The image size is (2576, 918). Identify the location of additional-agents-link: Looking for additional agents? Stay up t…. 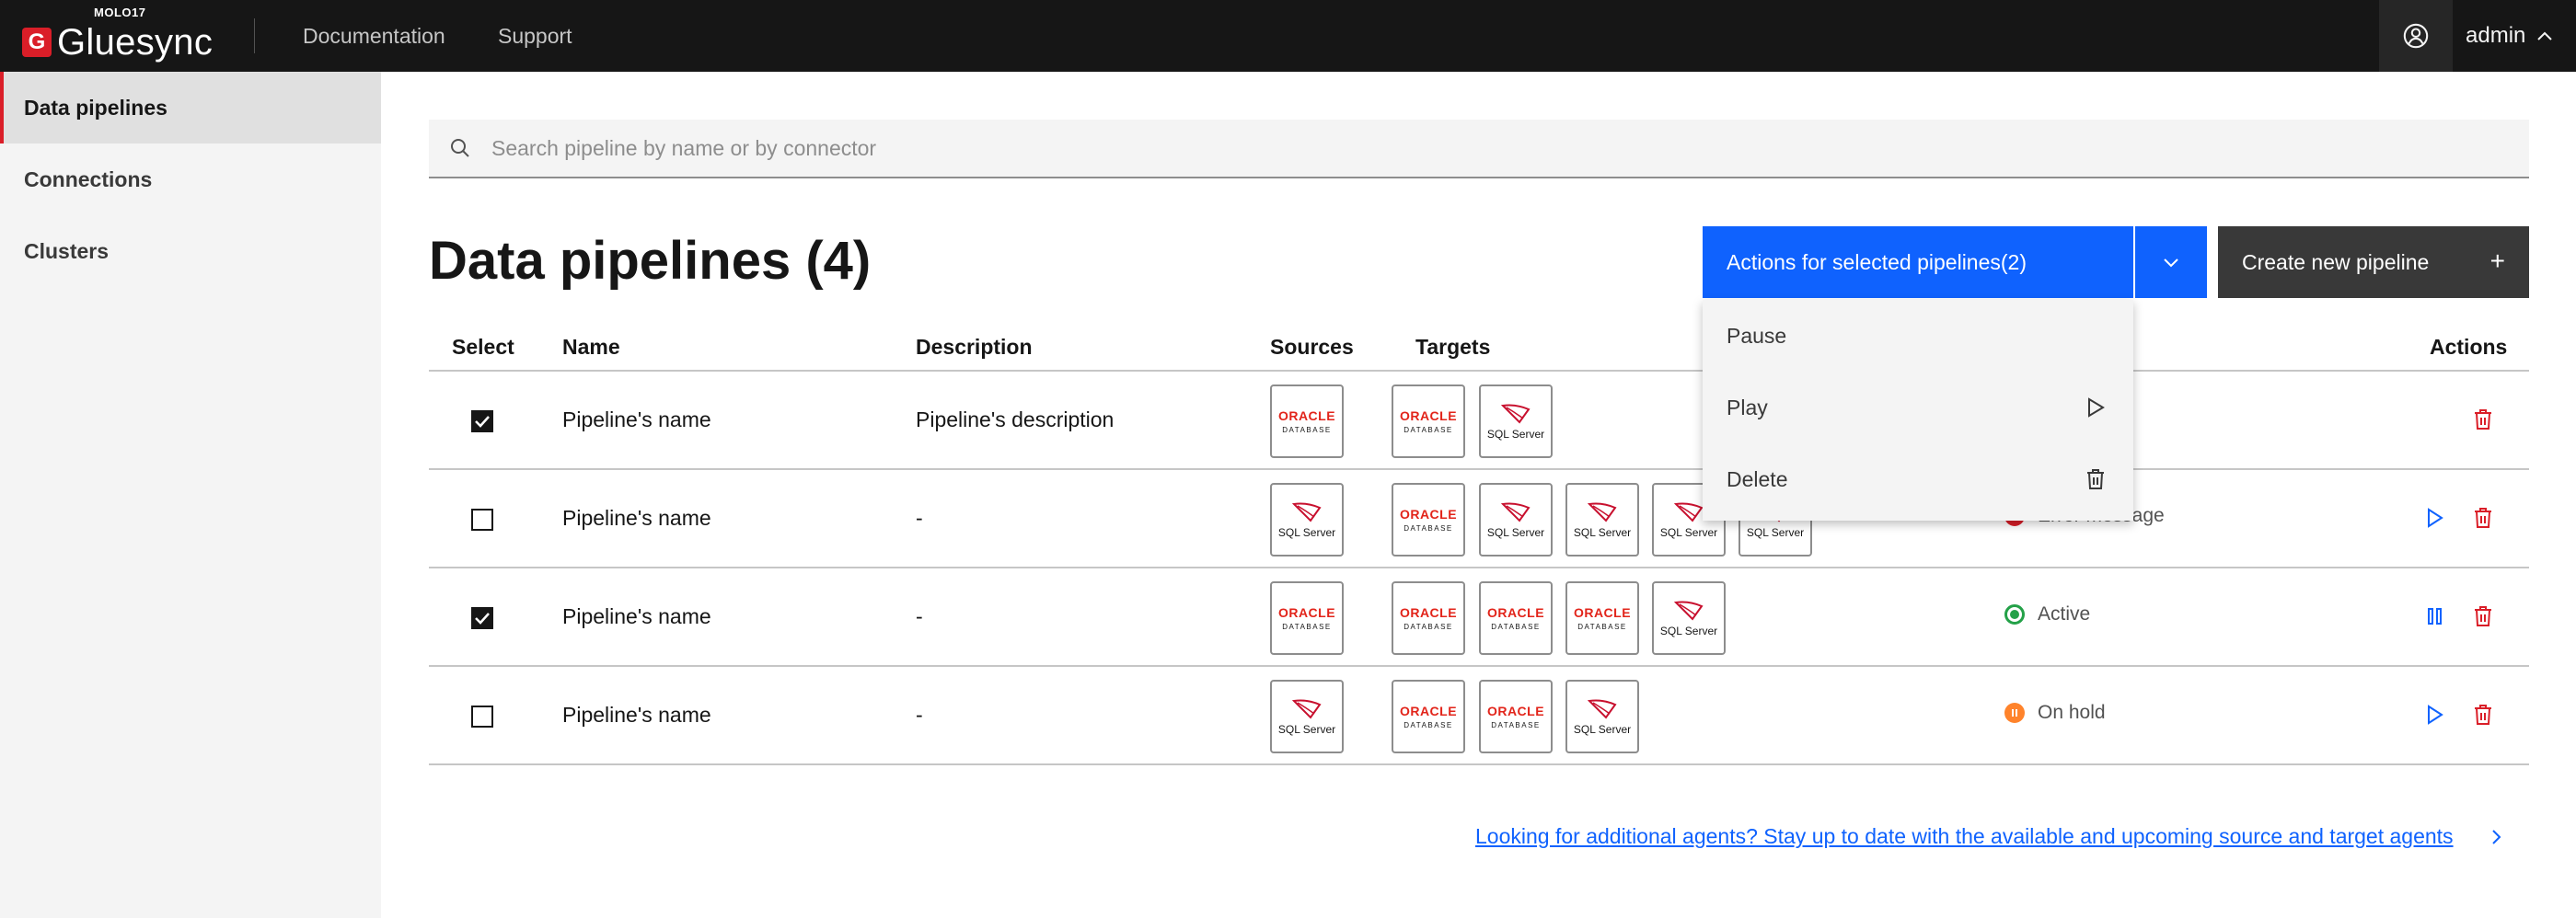
(1965, 837).